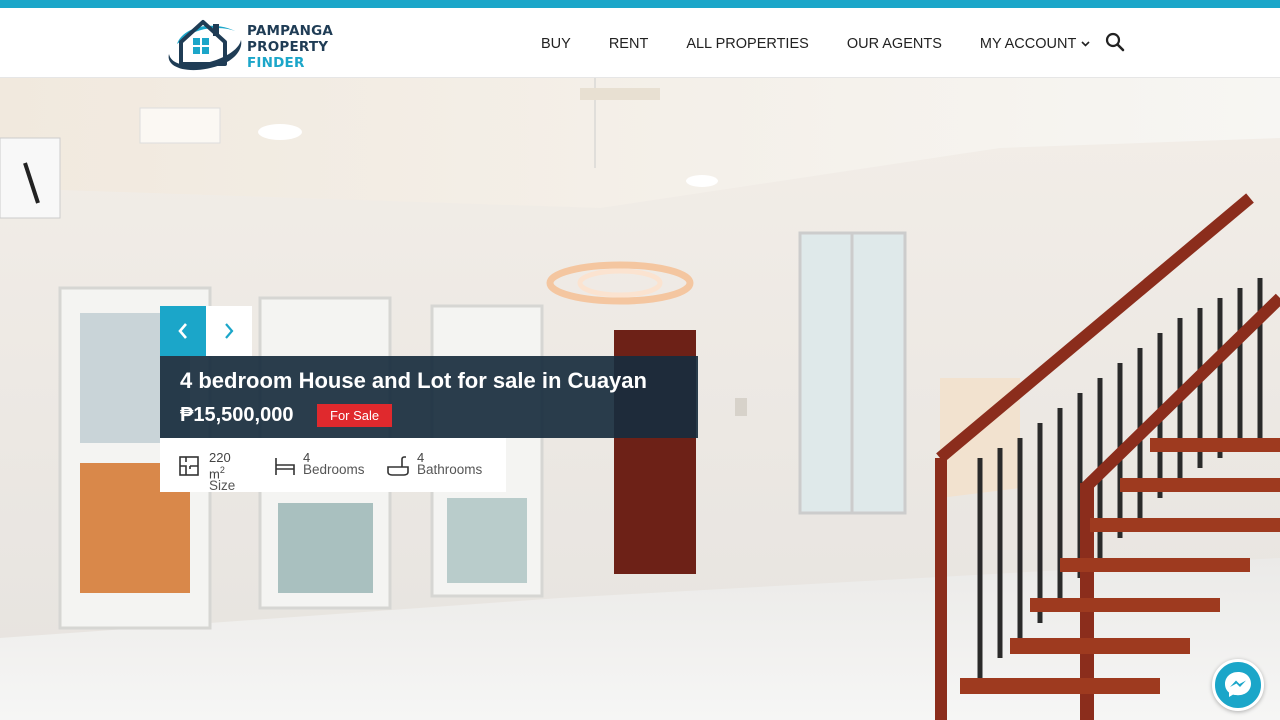 This screenshot has width=1280, height=720. Describe the element at coordinates (398, 466) in the screenshot. I see `bathtub-icon` at that location.